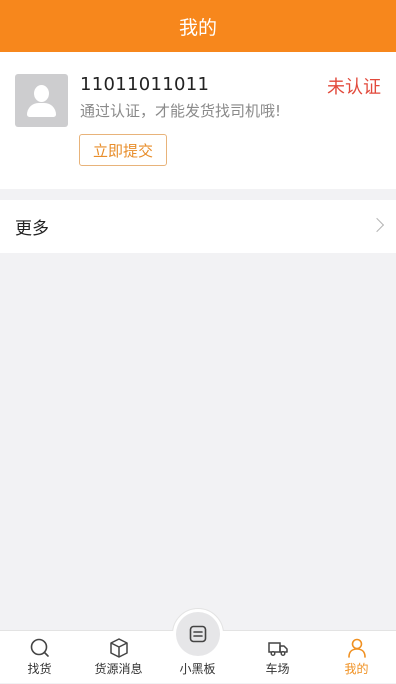 The height and width of the screenshot is (684, 396). I want to click on tab-find-cargo: 找货, so click(39, 657).